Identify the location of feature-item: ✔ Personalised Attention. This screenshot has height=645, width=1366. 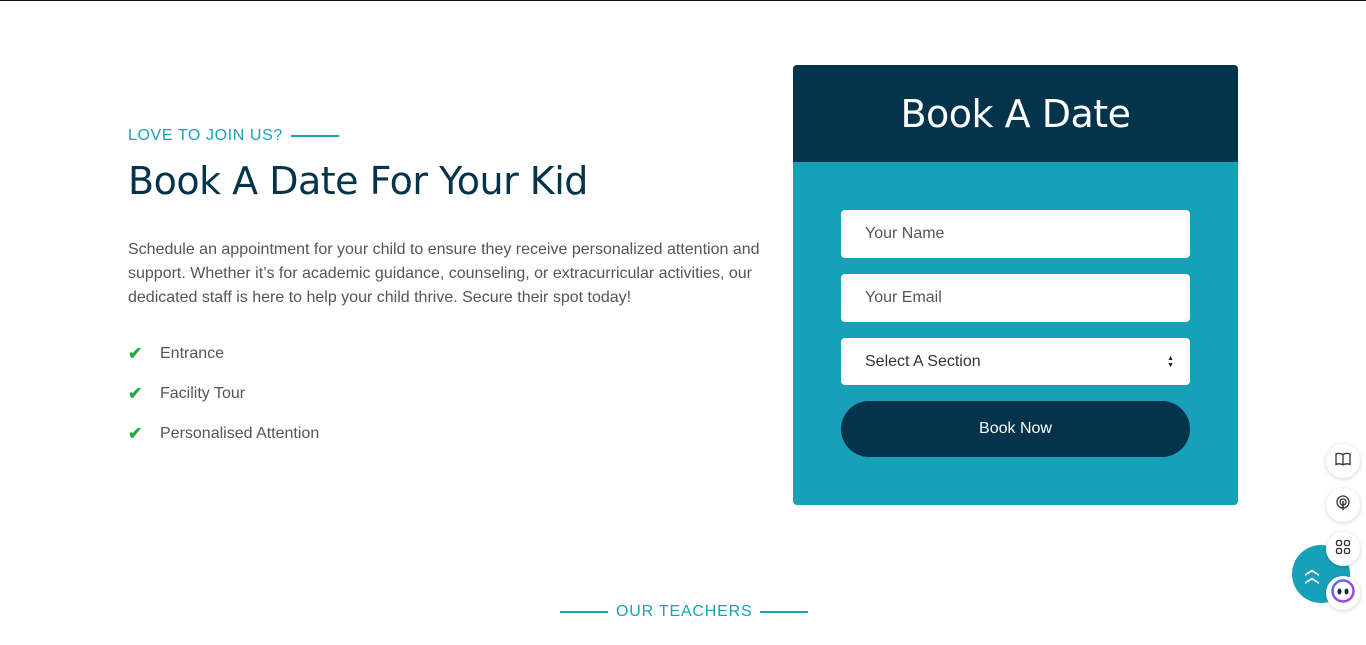
(223, 434).